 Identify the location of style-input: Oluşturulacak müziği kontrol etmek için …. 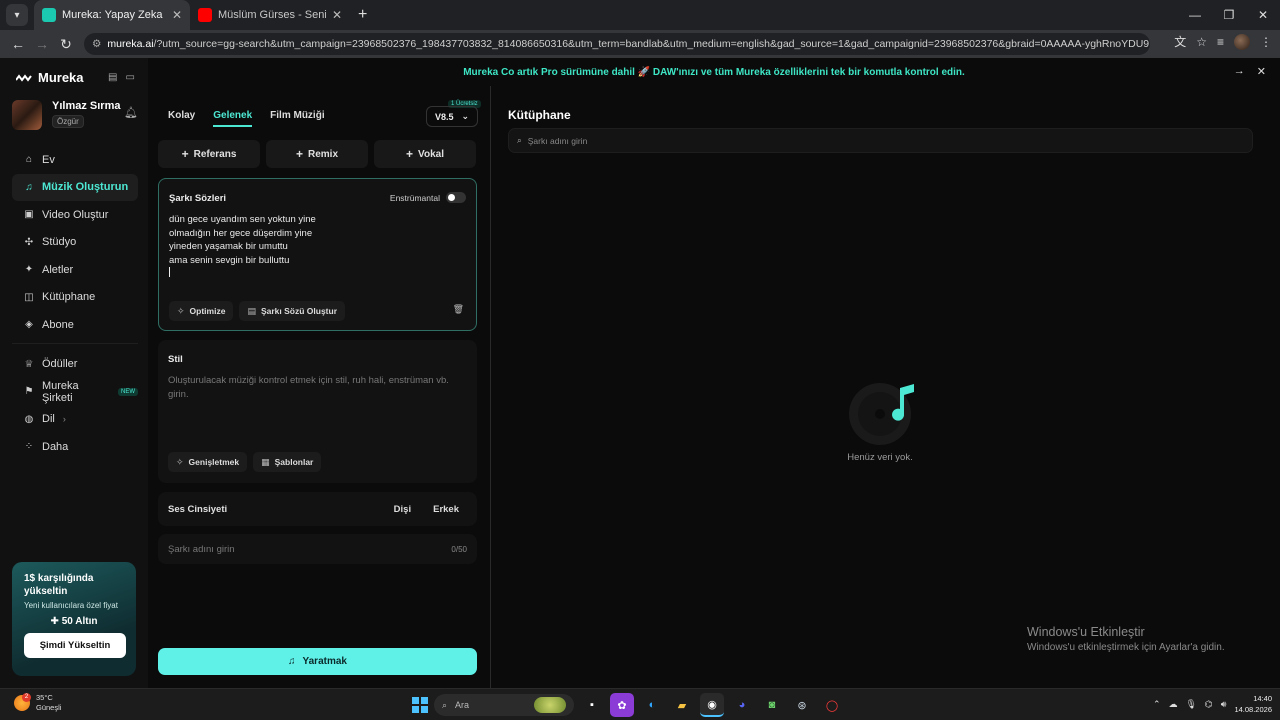
(316, 388).